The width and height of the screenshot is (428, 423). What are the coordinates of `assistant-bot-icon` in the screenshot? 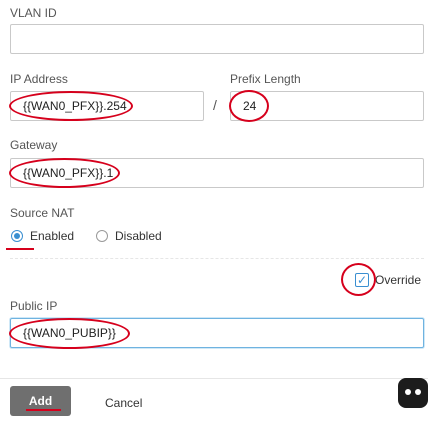 It's located at (413, 393).